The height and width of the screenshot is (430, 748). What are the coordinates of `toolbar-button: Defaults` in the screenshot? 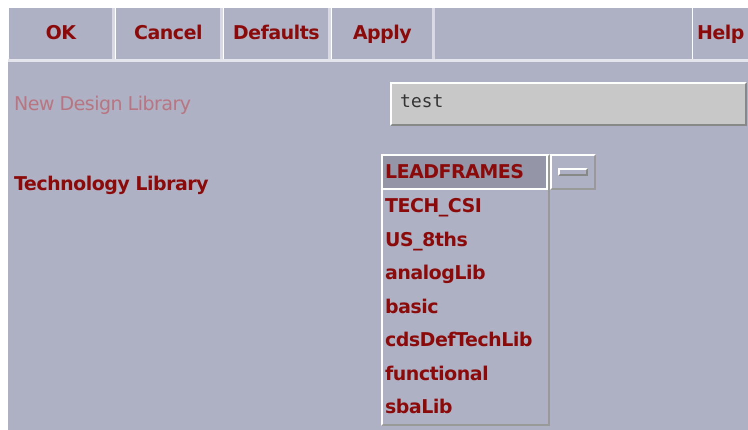 It's located at (277, 33).